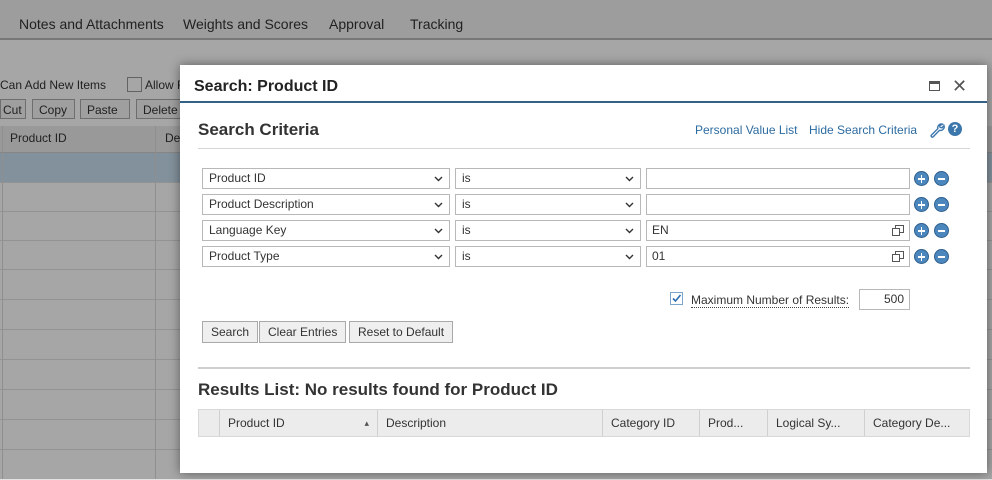 Image resolution: width=992 pixels, height=480 pixels. I want to click on dialog-header: Search: Product ID ✕, so click(583, 84).